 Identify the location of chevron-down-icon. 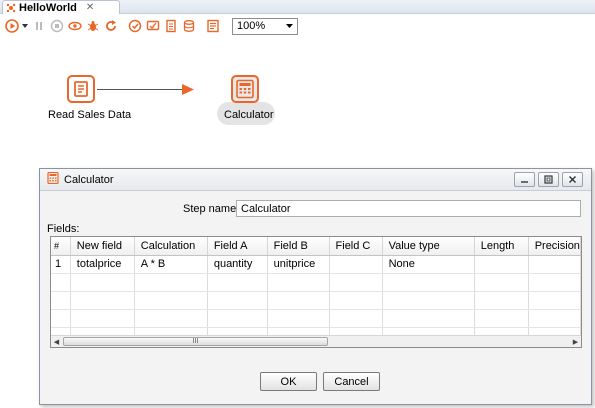
(289, 26).